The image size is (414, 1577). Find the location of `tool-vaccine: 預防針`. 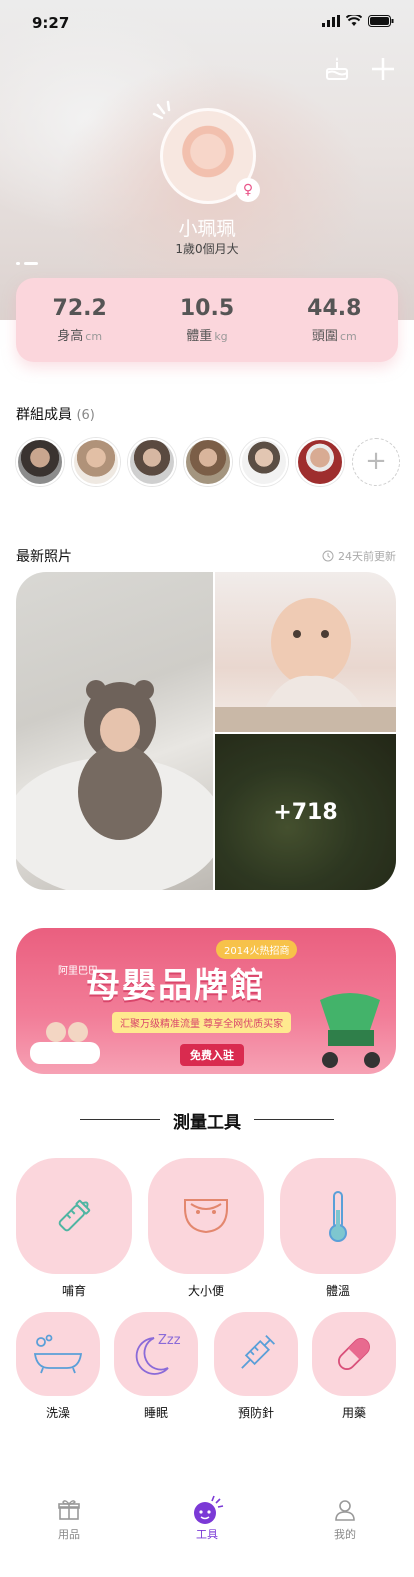

tool-vaccine: 預防針 is located at coordinates (256, 1366).